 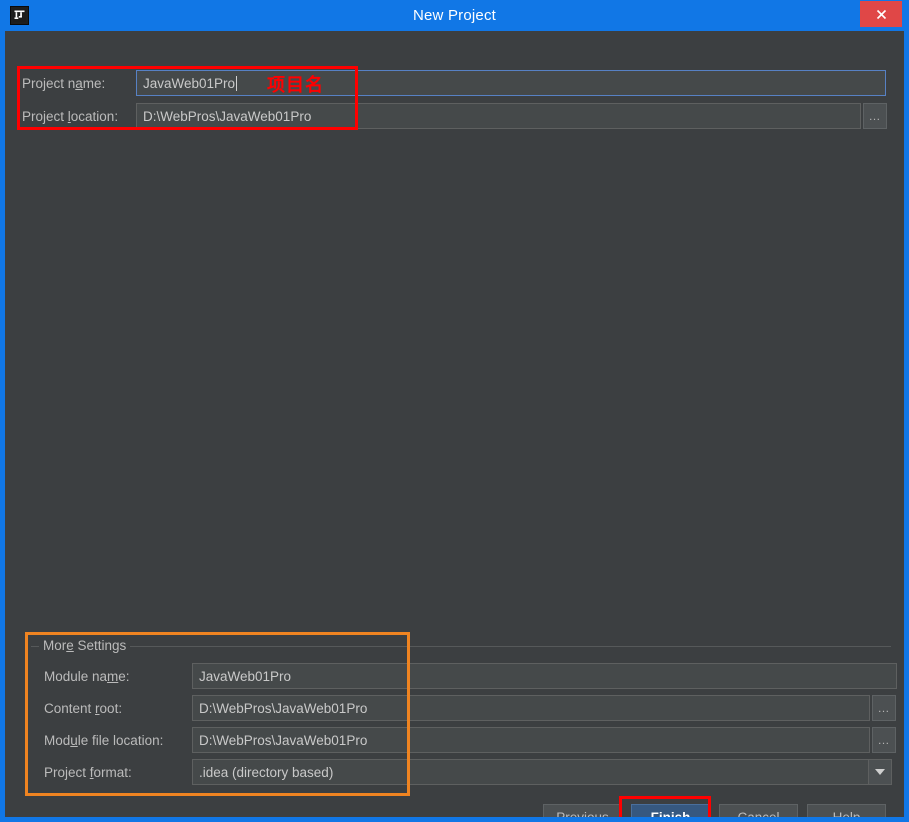 What do you see at coordinates (511, 83) in the screenshot?
I see `project-name-input: JavaWeb01Pro` at bounding box center [511, 83].